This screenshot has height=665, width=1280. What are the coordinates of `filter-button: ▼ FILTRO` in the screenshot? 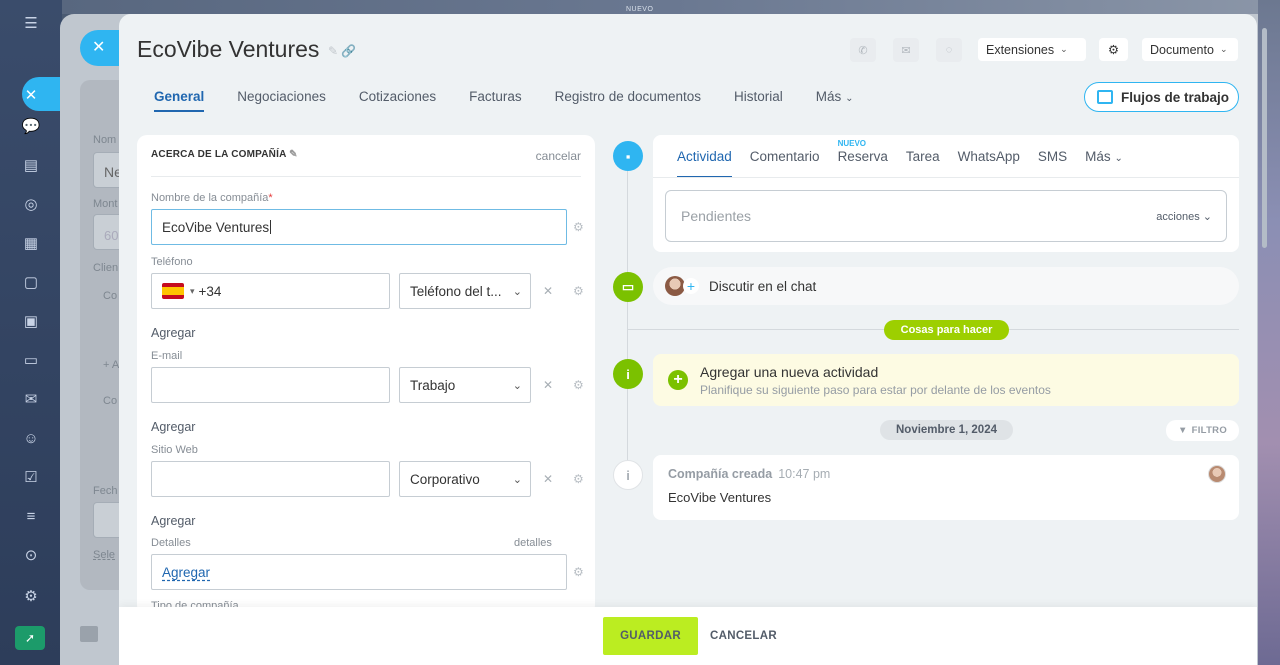 It's located at (1202, 430).